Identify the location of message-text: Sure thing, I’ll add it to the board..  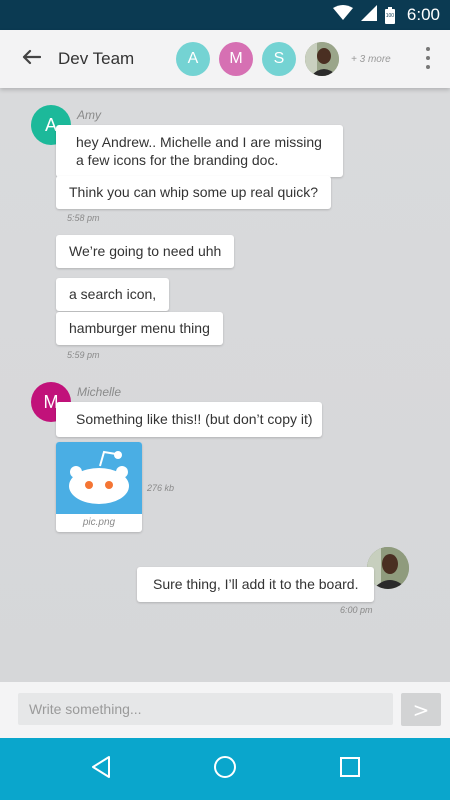
(256, 584).